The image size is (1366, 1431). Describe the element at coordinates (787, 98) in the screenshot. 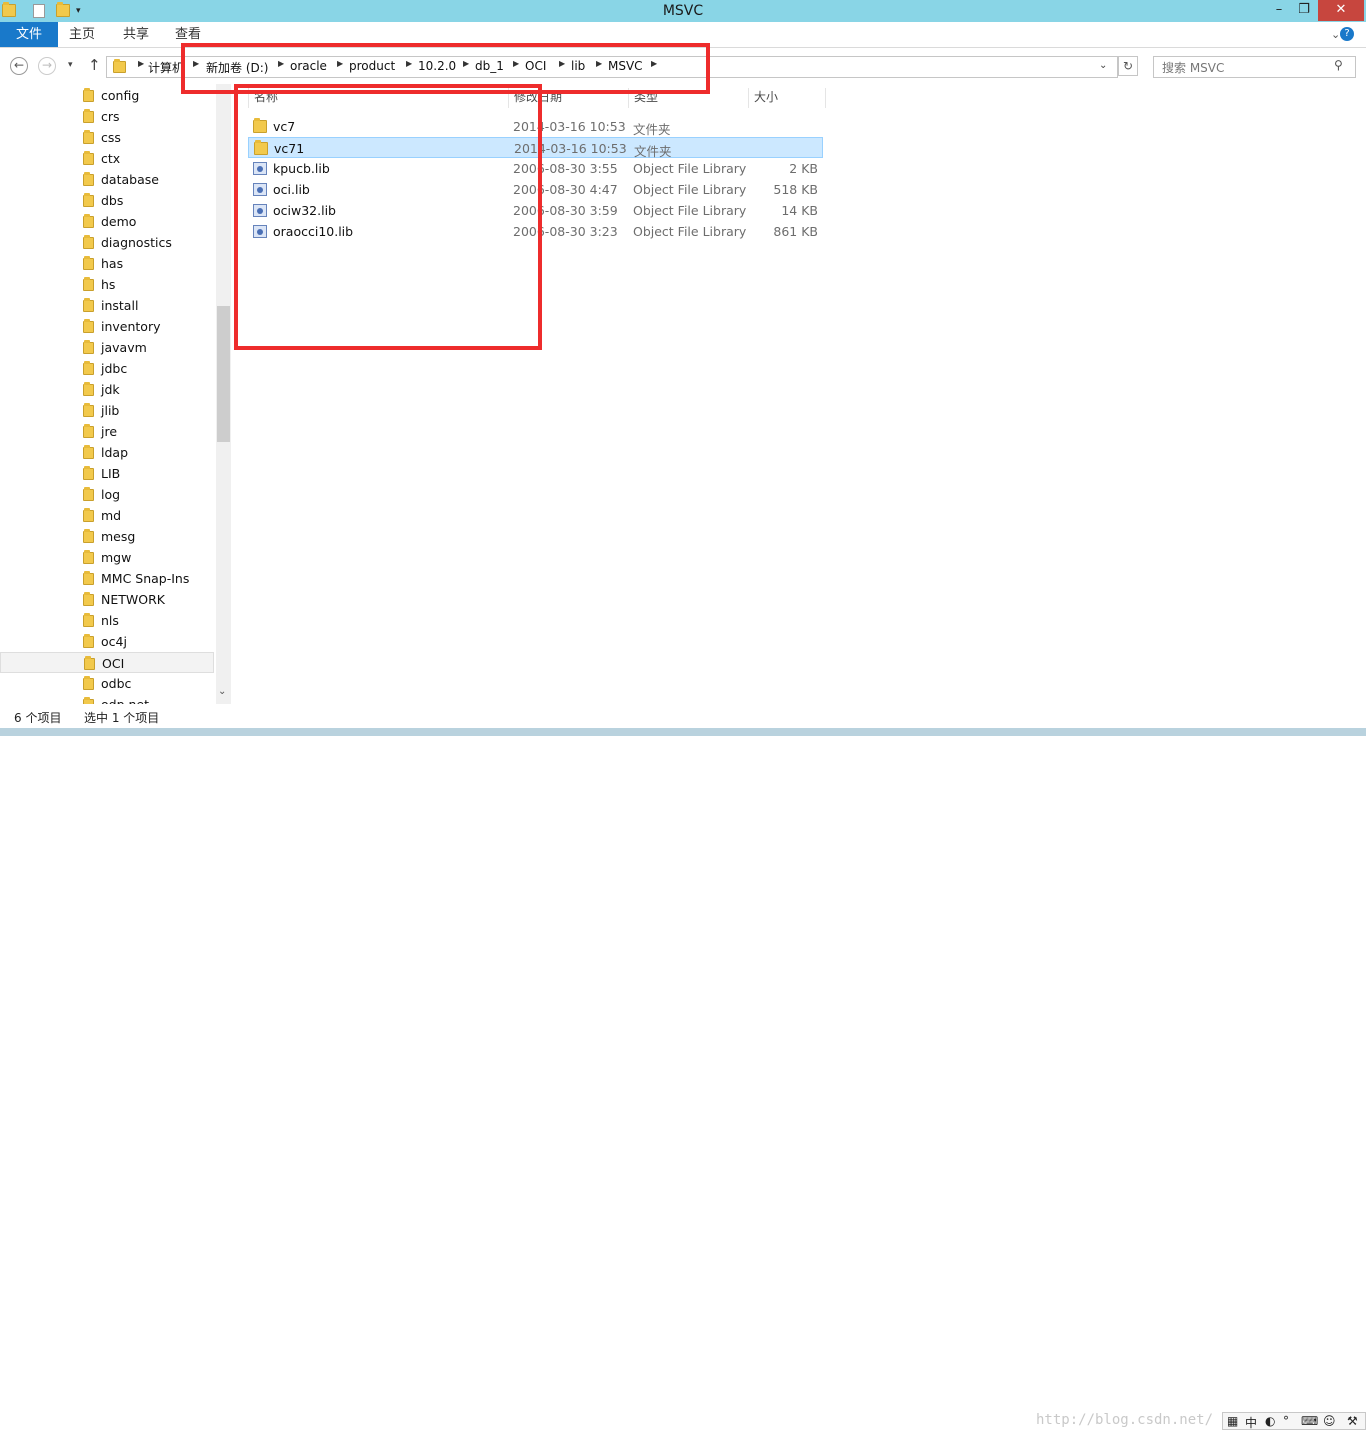

I see `column-header-size: 大小` at that location.